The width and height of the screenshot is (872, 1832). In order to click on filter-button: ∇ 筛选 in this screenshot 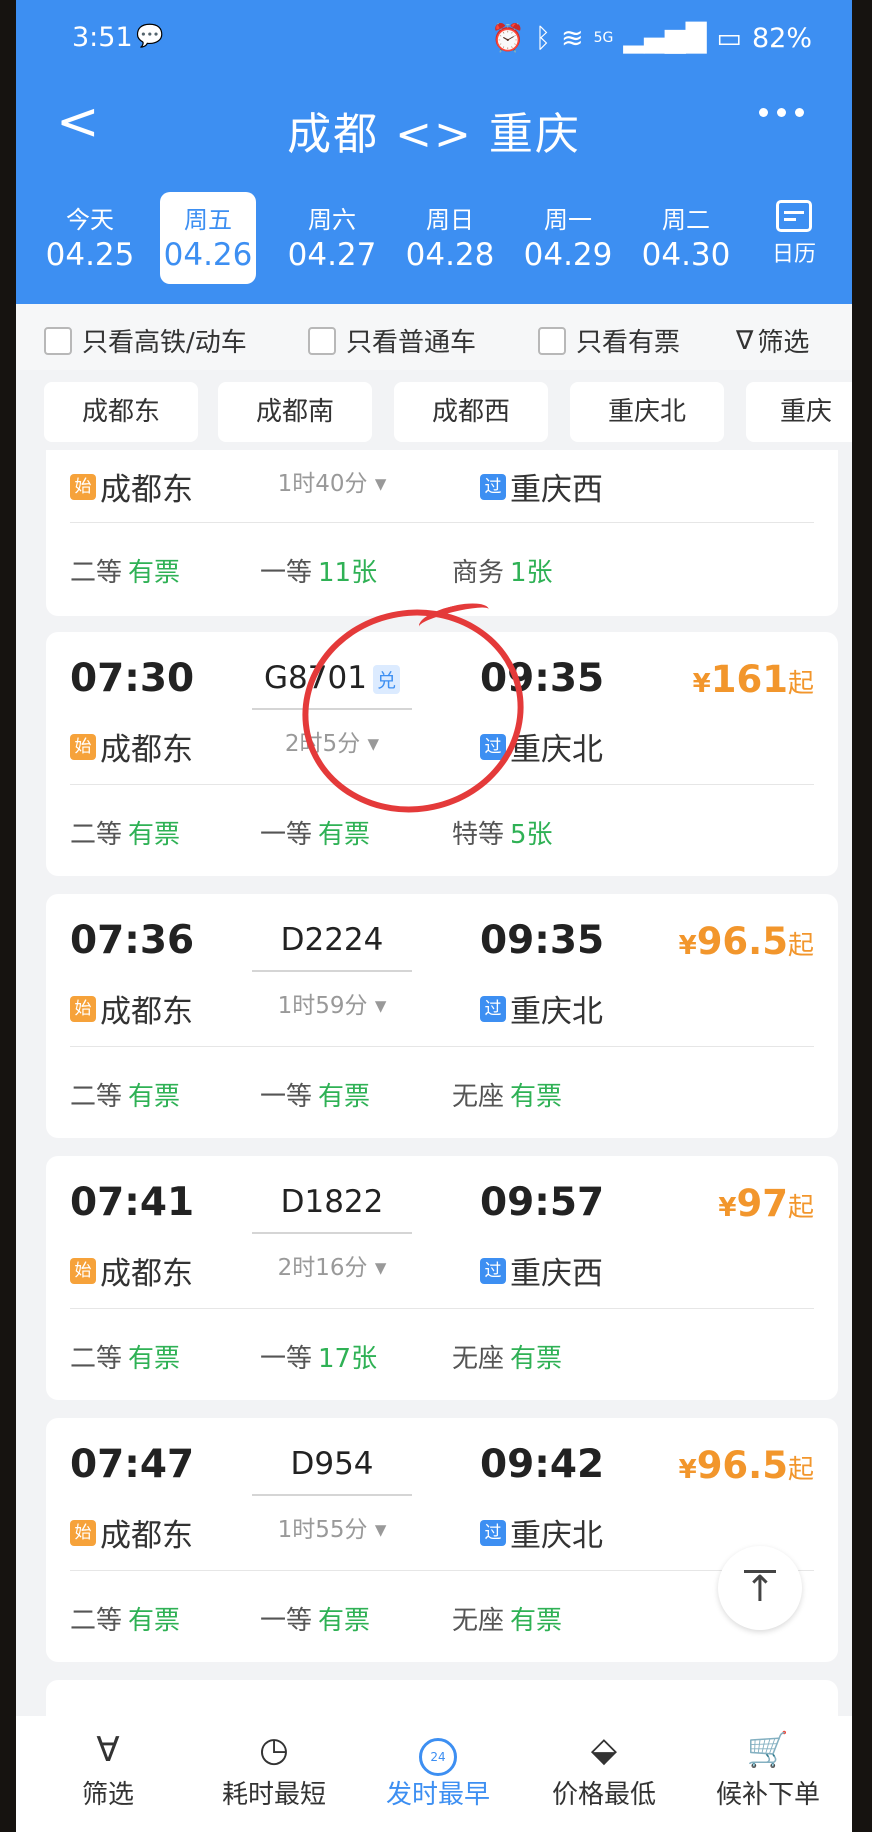, I will do `click(772, 340)`.